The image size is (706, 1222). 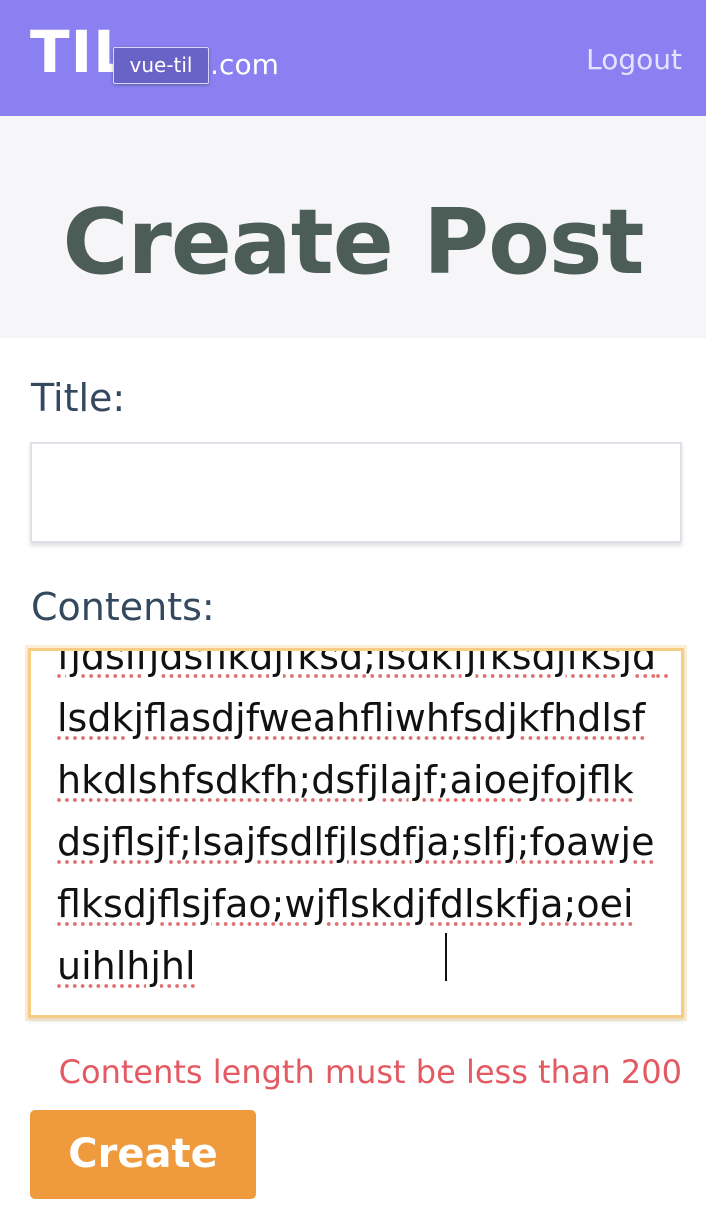 I want to click on contents-label: Contents:, so click(x=123, y=607).